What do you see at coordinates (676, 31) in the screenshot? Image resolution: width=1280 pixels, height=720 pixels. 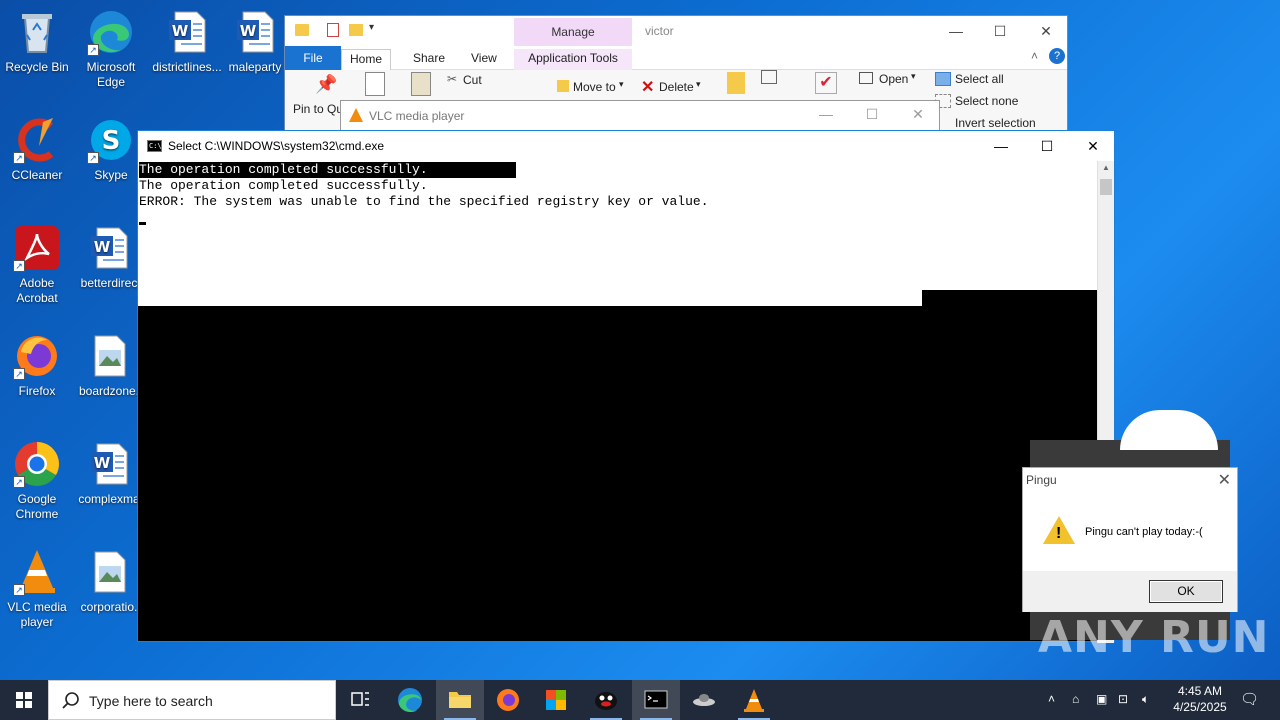 I see `explorer-titlebar: ▾ Manage victor — ☐ ✕` at bounding box center [676, 31].